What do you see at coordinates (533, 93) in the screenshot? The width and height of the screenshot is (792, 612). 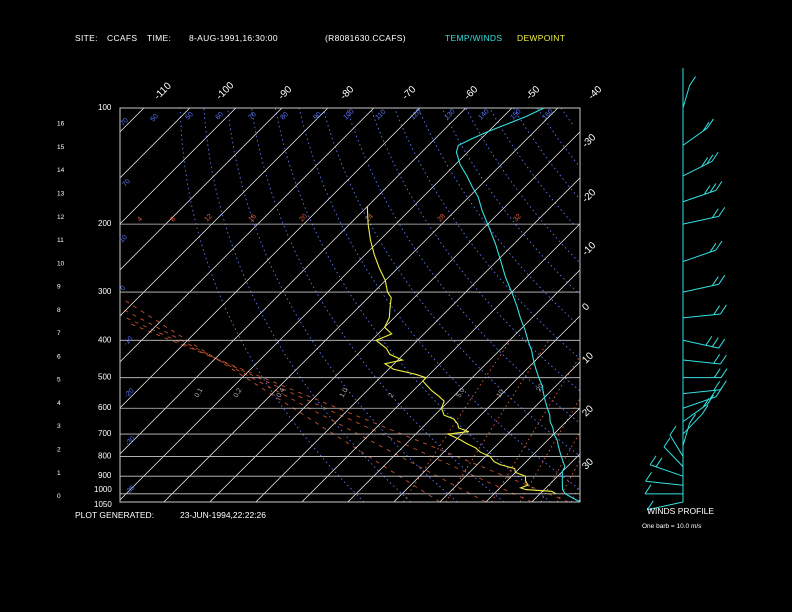 I see `isotherm-top-label: -50` at bounding box center [533, 93].